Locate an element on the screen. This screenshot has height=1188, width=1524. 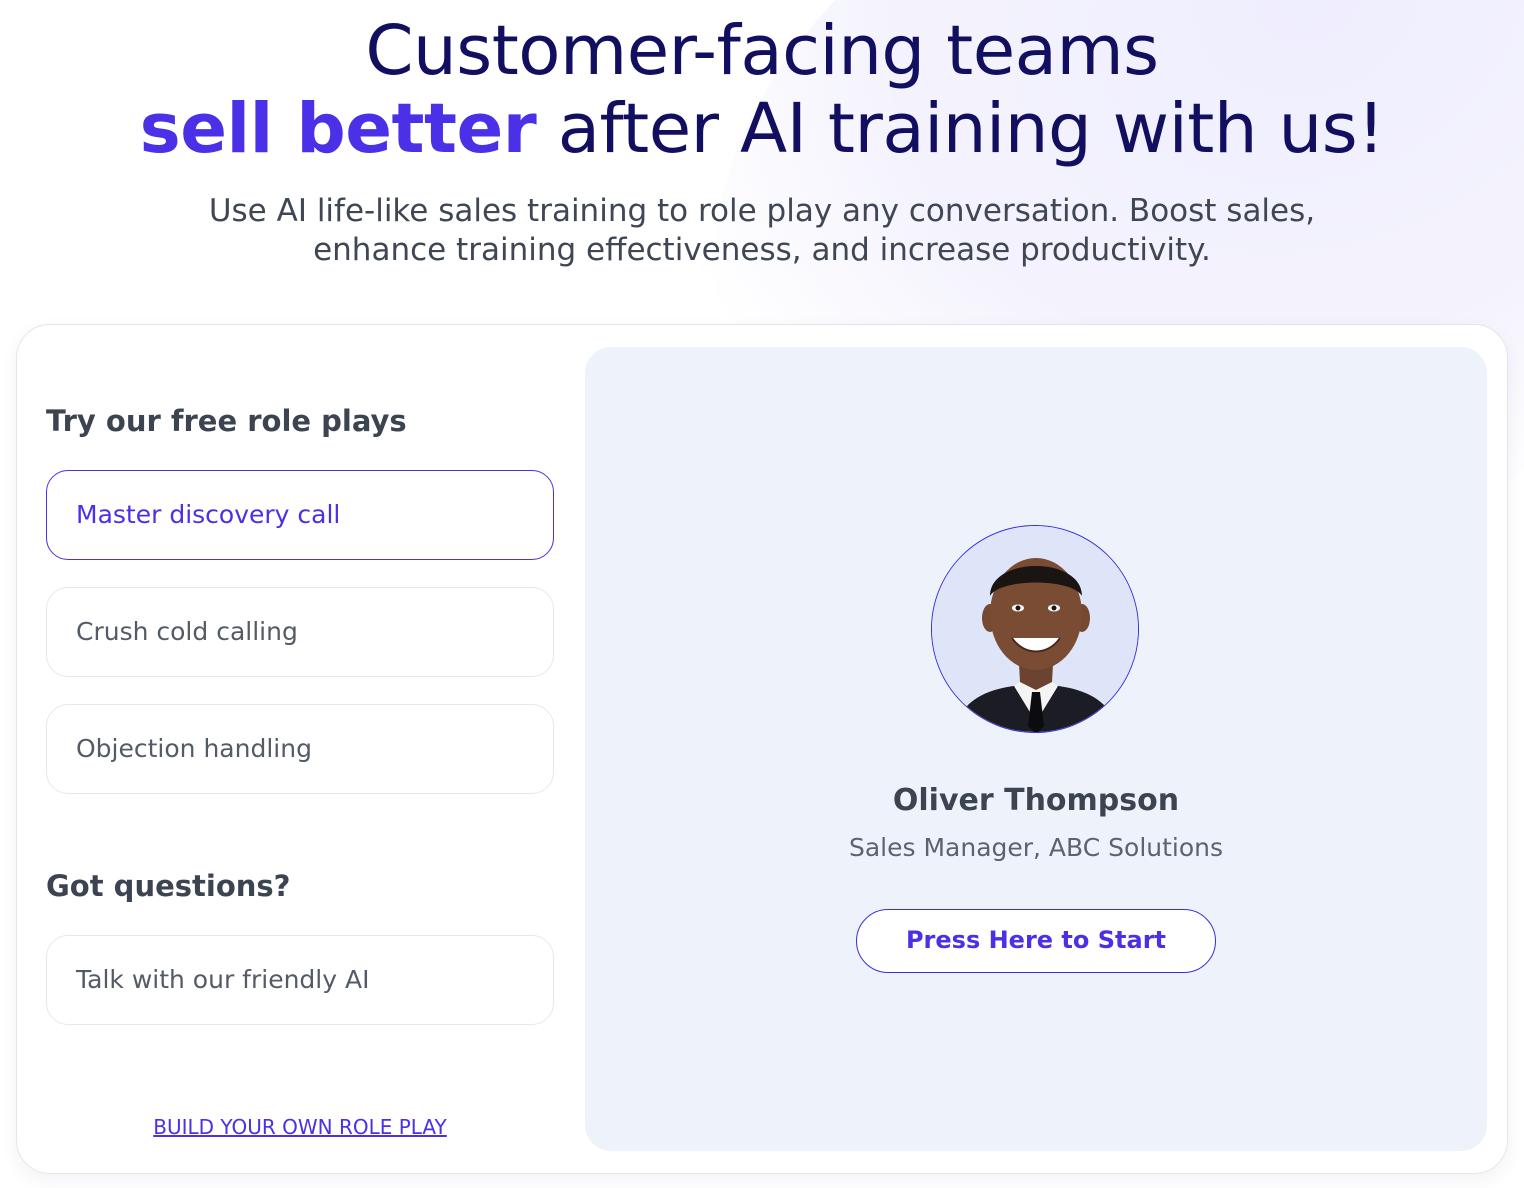
talk-with-ai-option: Talk with our friendly AI is located at coordinates (300, 980).